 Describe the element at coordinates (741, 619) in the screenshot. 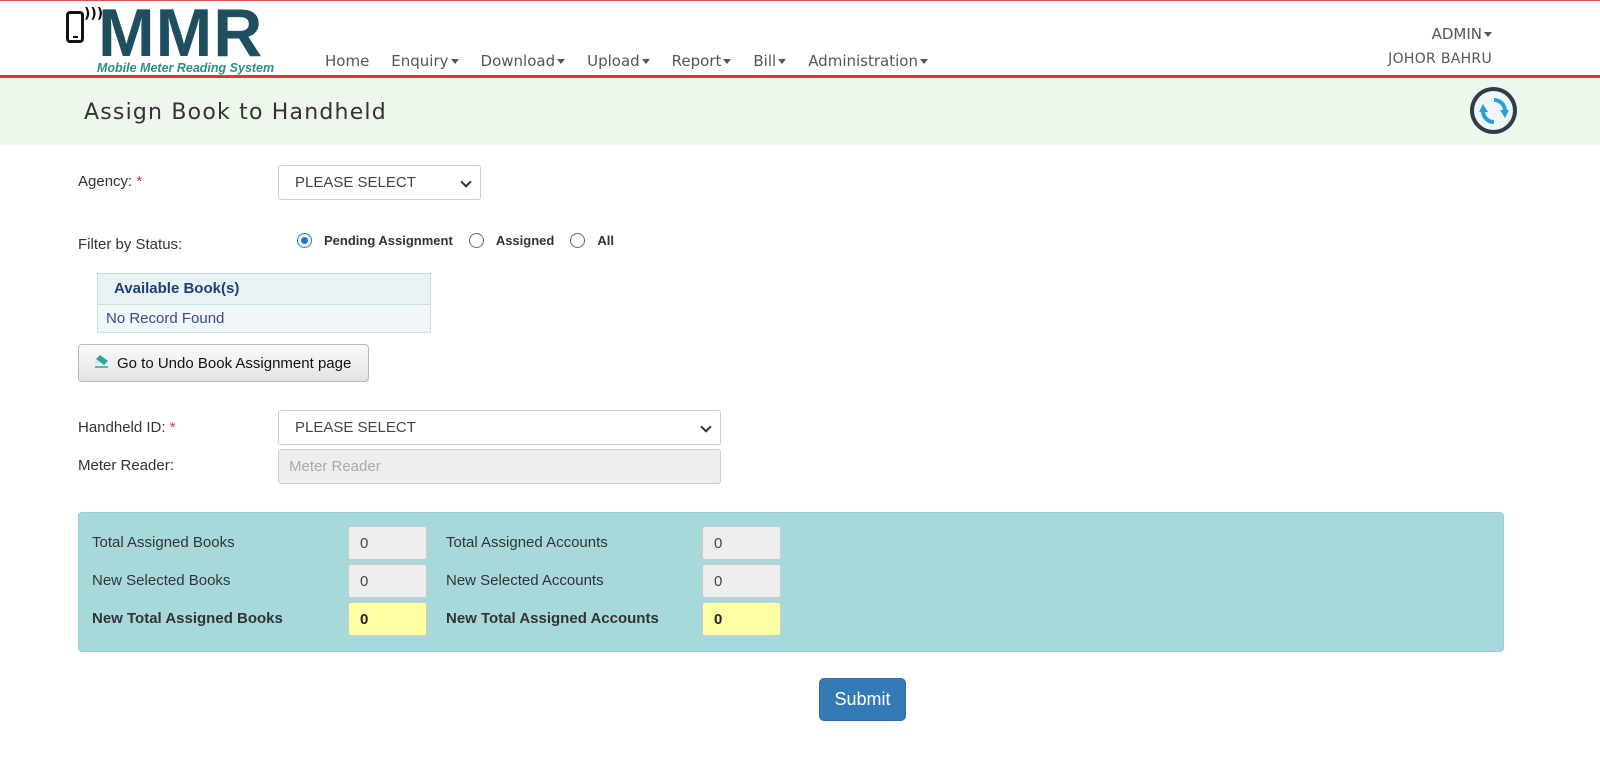

I see `new-total-assigned-accounts-value: 0` at that location.